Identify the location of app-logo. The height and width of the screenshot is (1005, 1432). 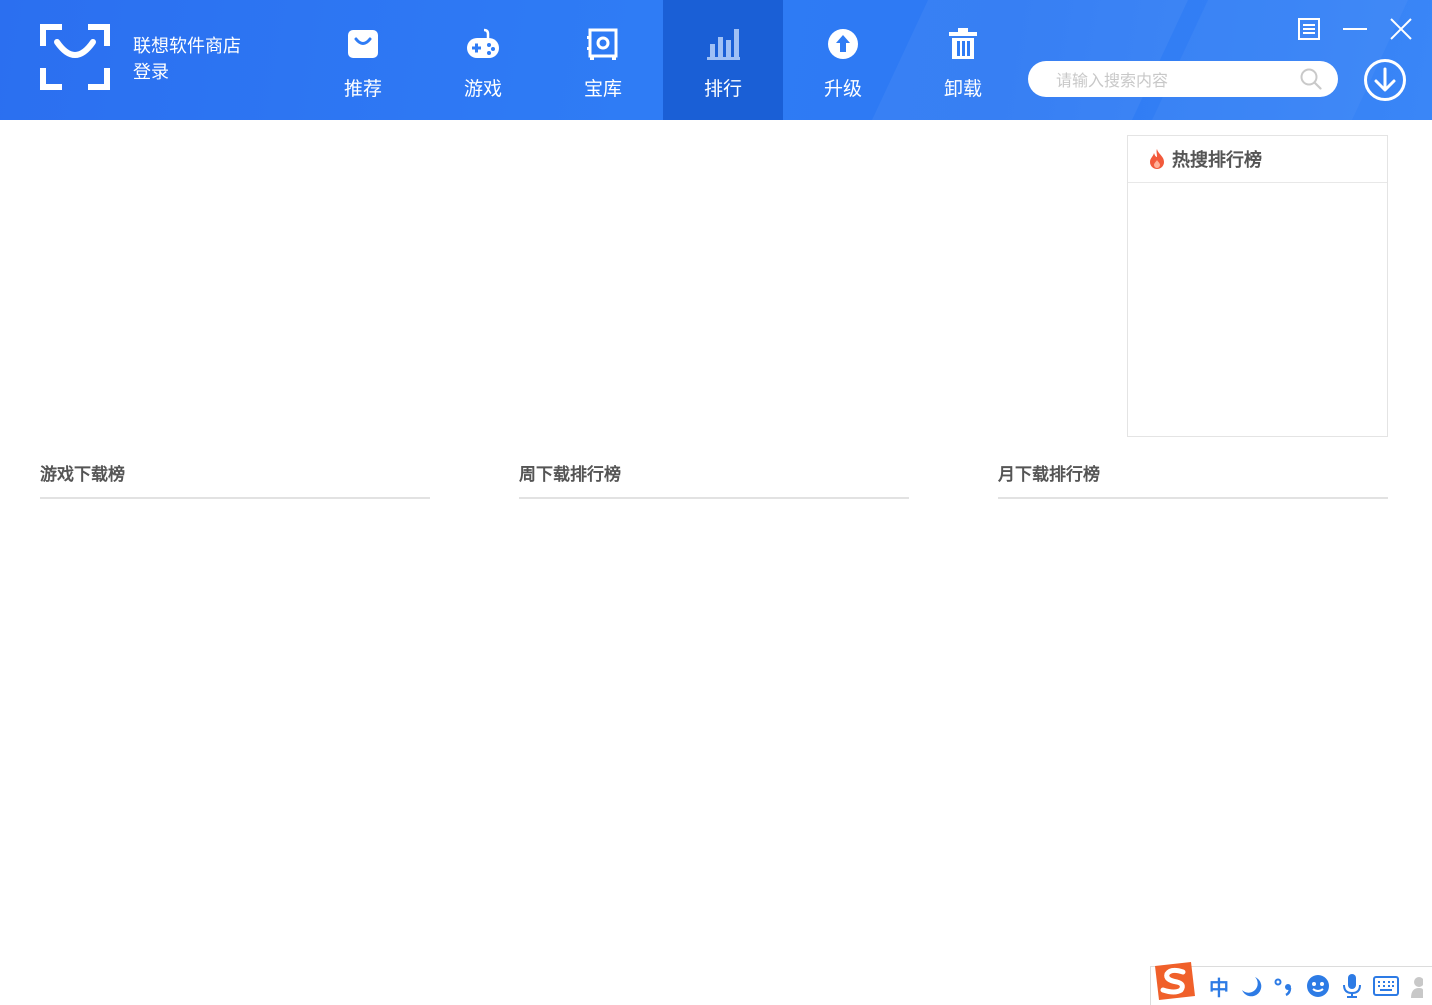
(75, 57).